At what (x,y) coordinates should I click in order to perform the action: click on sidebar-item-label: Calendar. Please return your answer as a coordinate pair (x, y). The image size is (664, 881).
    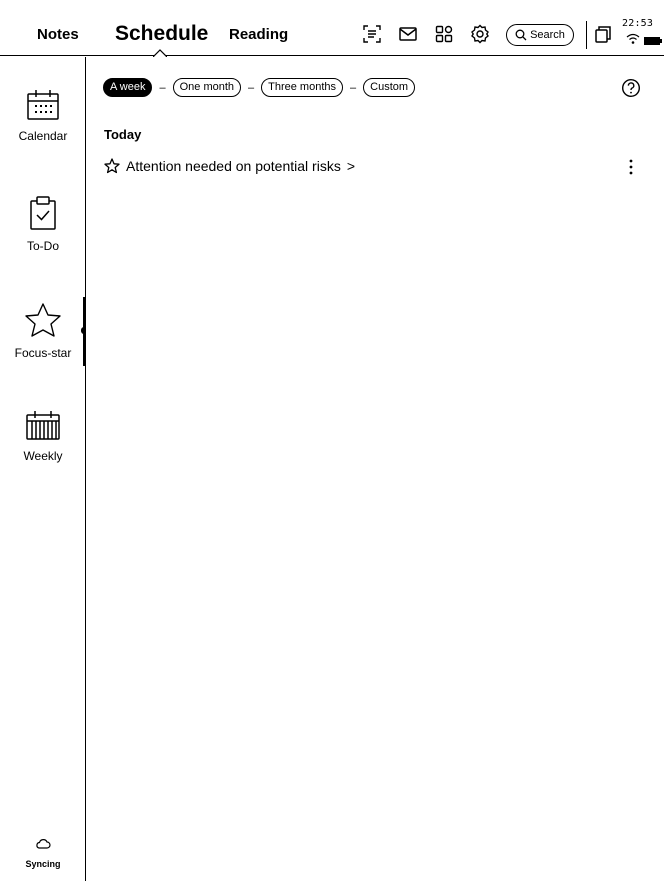
    Looking at the image, I should click on (43, 136).